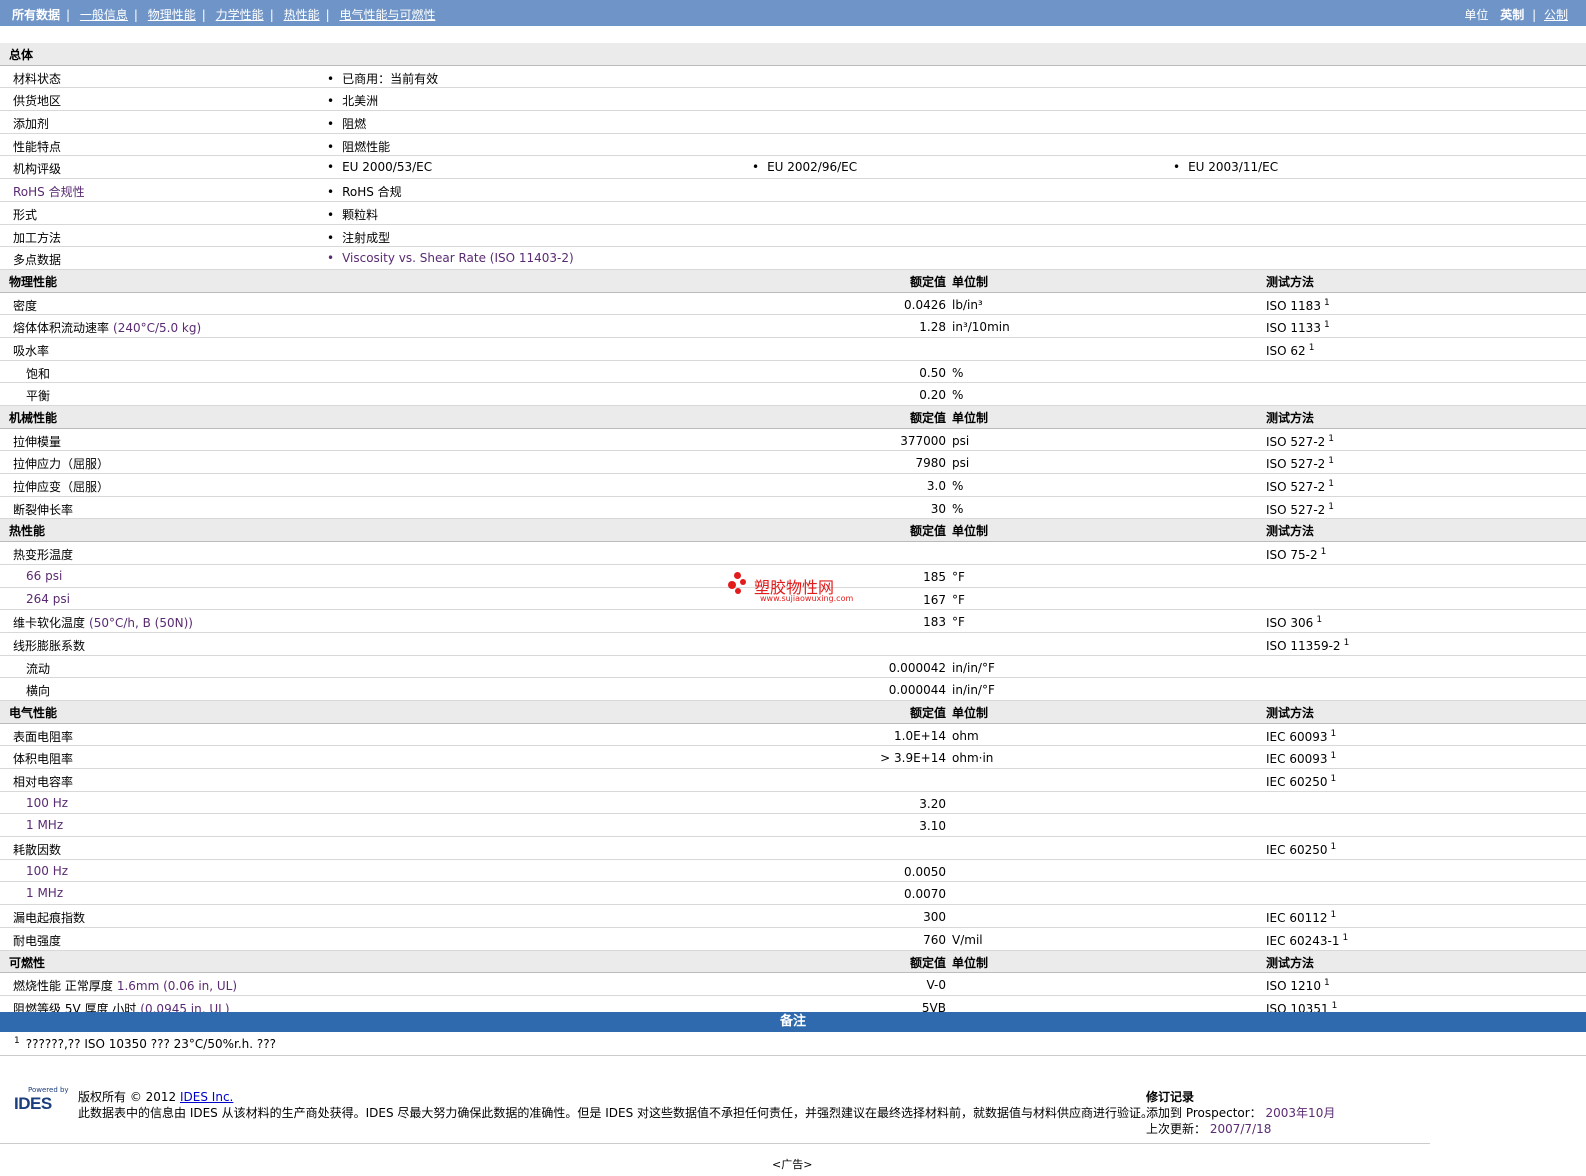 This screenshot has height=1176, width=1586. I want to click on property-row: 耐电强度 760 V/mil IEC 60243-1 1, so click(793, 939).